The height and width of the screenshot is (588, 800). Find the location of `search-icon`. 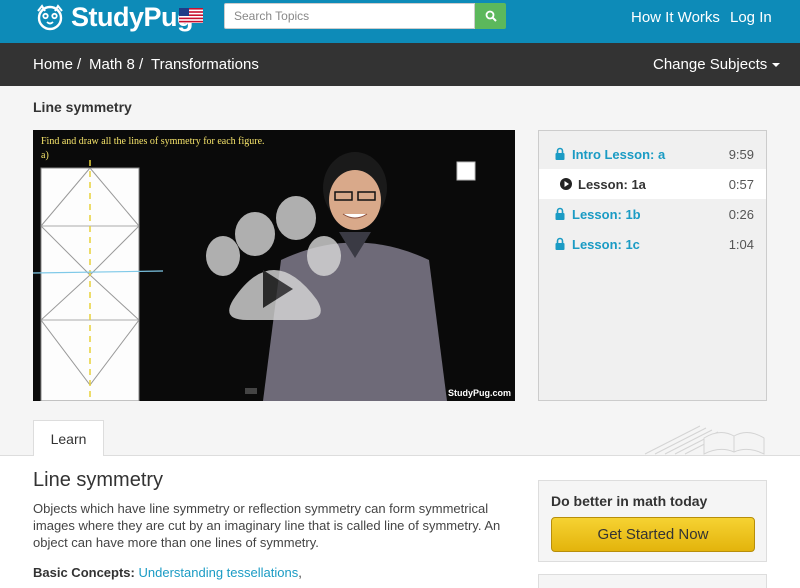

search-icon is located at coordinates (491, 16).